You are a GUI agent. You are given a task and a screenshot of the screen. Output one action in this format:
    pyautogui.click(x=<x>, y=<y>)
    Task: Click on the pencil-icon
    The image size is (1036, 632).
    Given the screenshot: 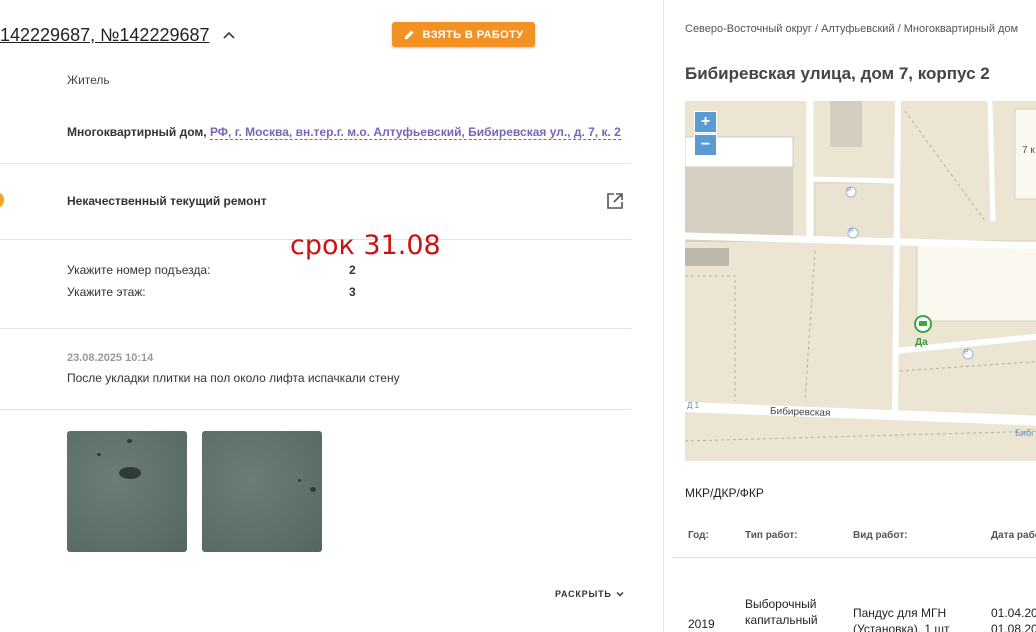 What is the action you would take?
    pyautogui.click(x=409, y=35)
    